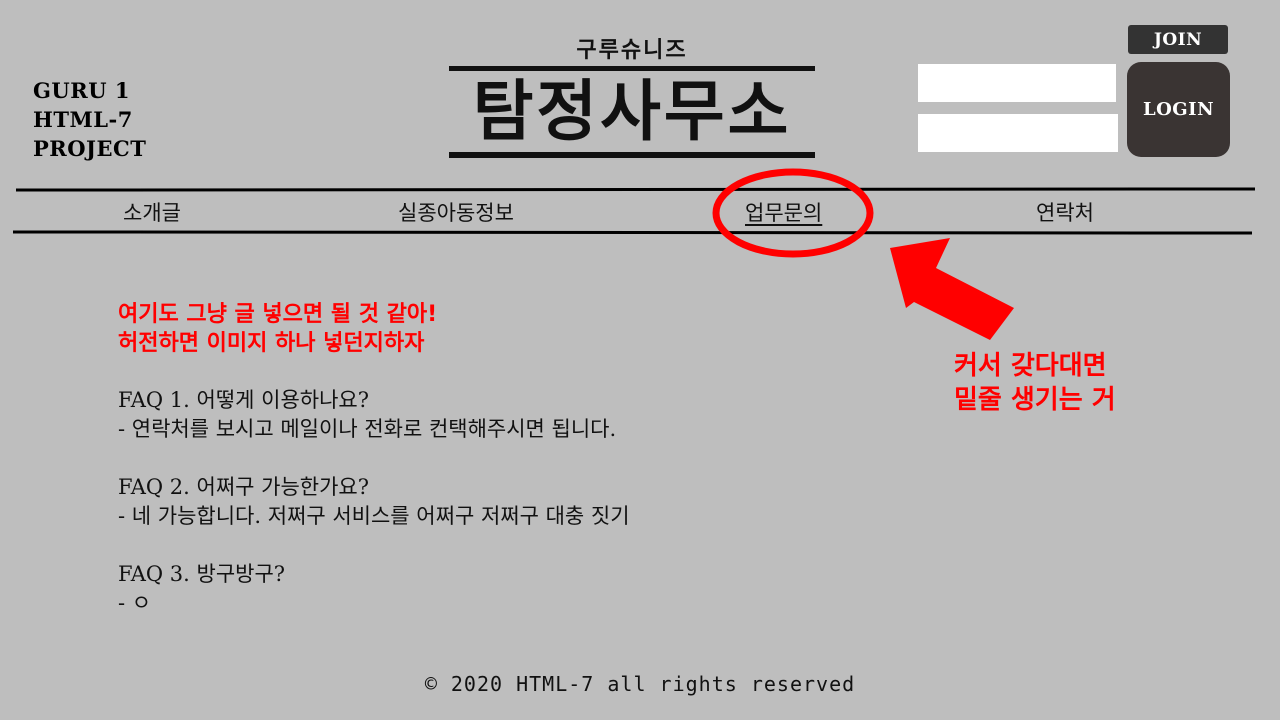 This screenshot has height=720, width=1280. I want to click on site-logo: 구루슈니즈 탐정사무소, so click(632, 95).